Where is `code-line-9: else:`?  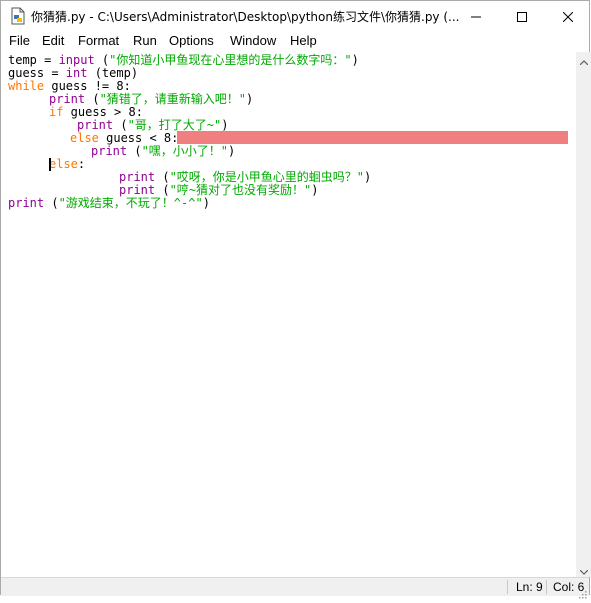 code-line-9: else: is located at coordinates (67, 164).